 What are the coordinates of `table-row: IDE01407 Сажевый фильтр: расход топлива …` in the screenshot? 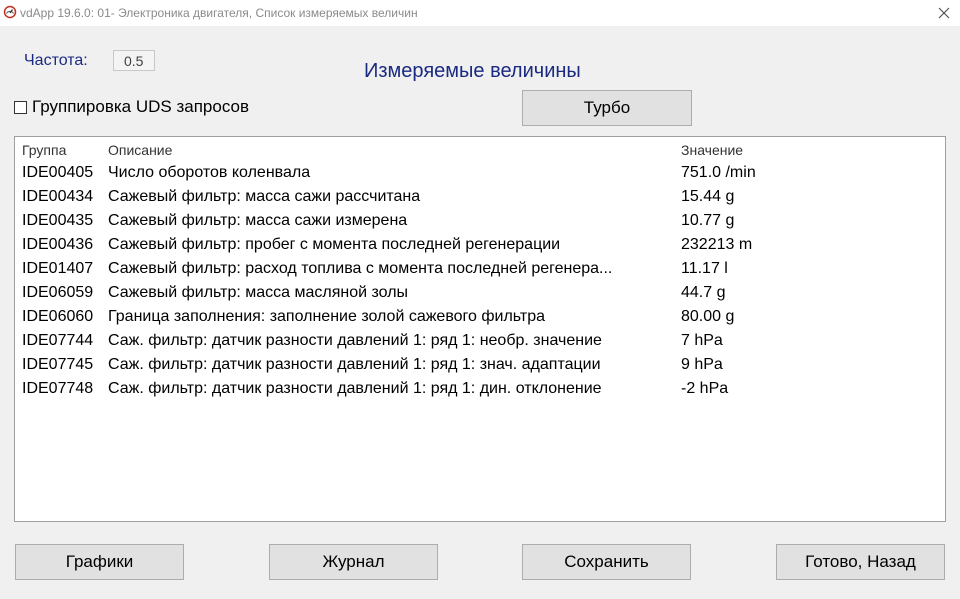 It's located at (480, 271).